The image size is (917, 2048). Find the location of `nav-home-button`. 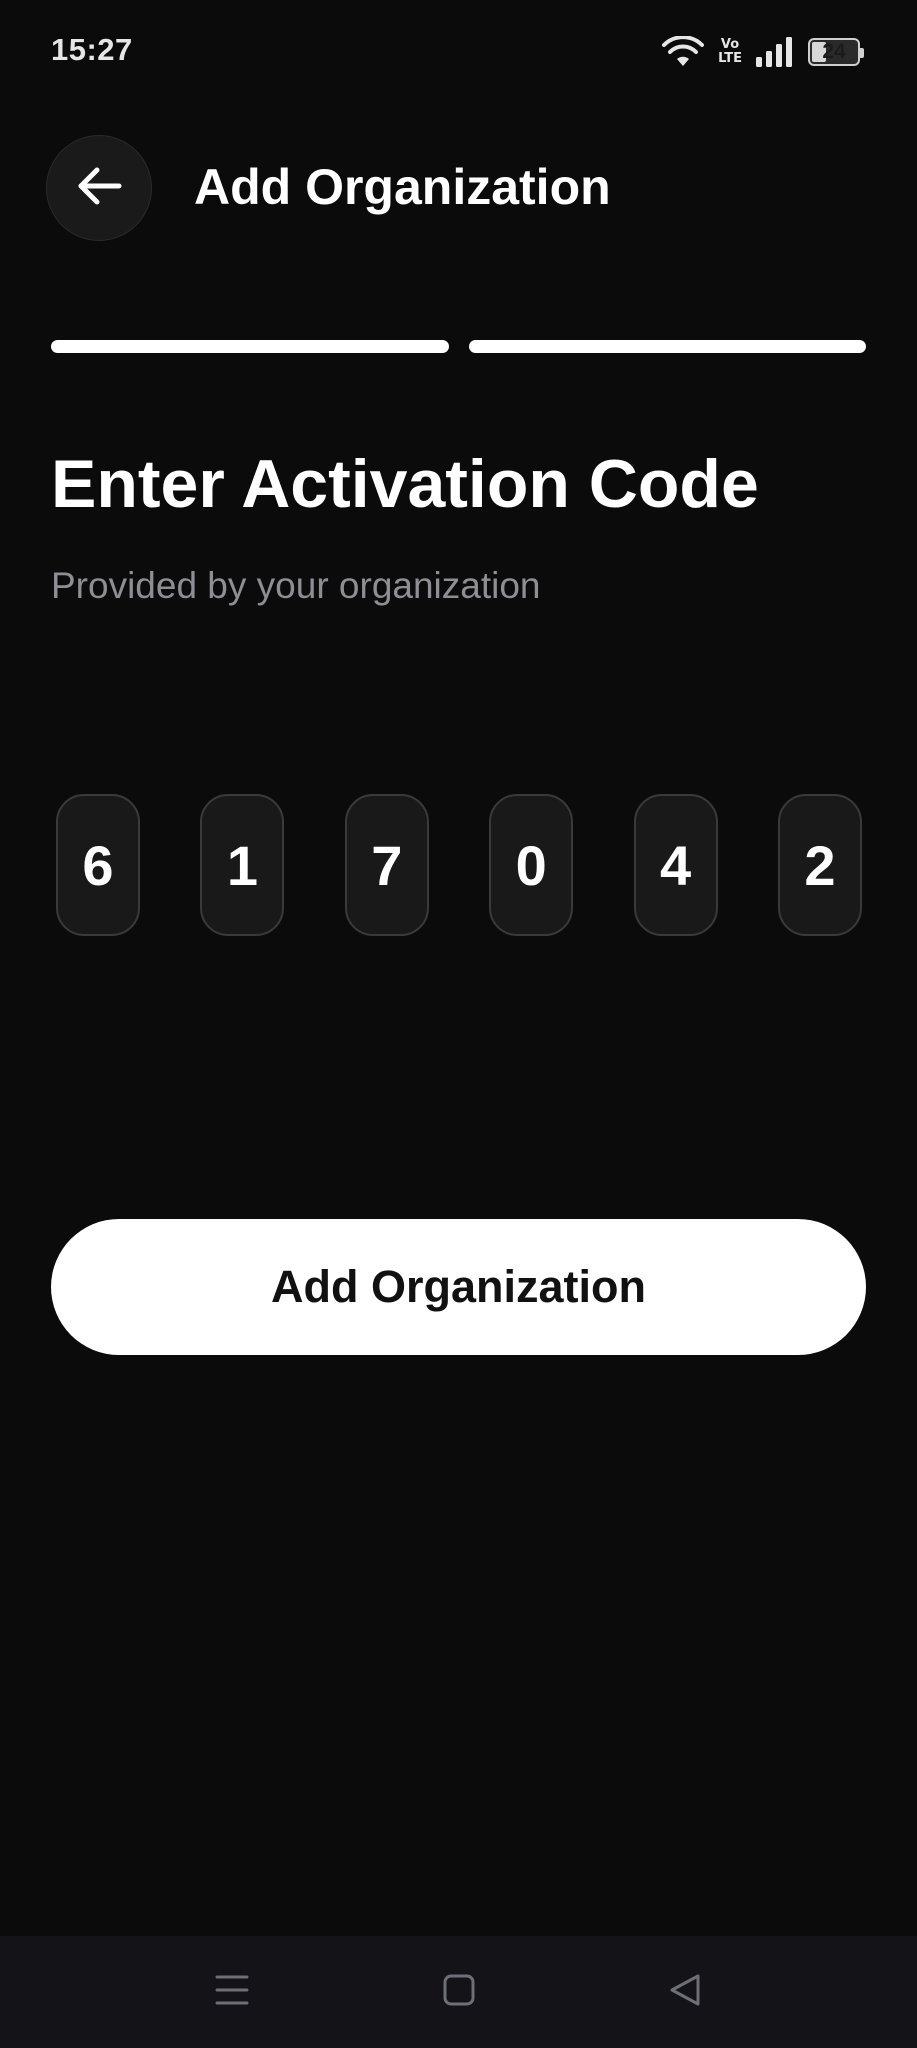

nav-home-button is located at coordinates (459, 1992).